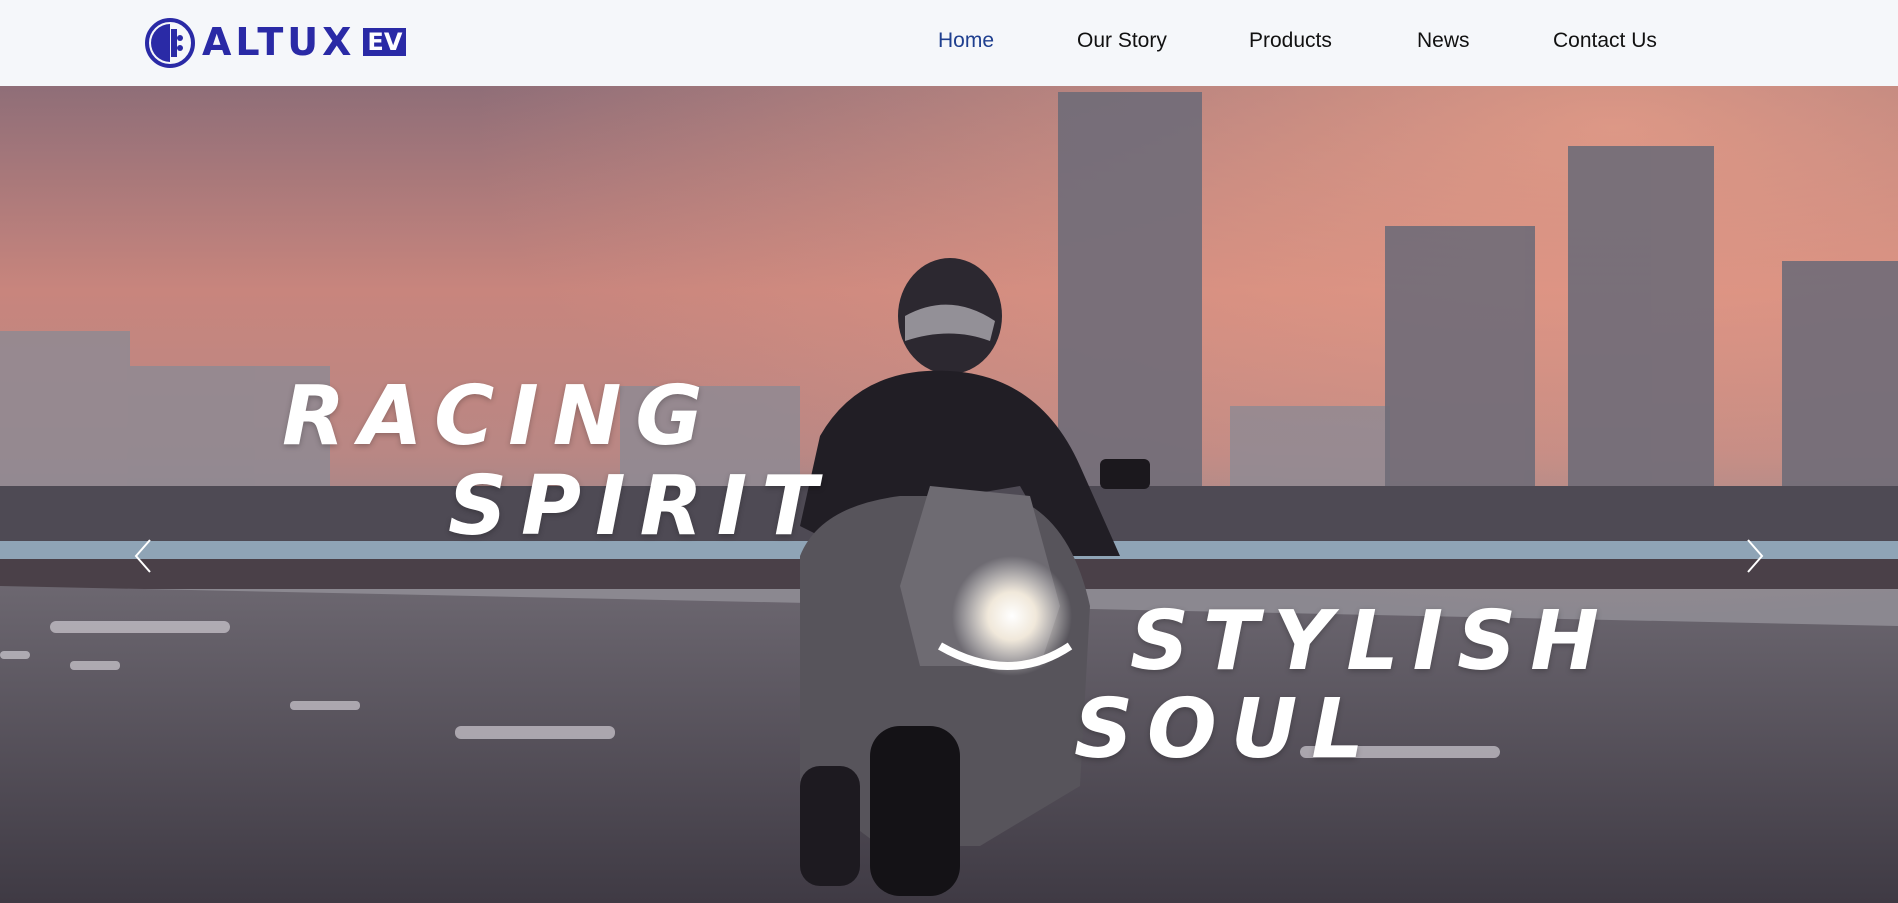  What do you see at coordinates (1443, 41) in the screenshot?
I see `nav-news: News` at bounding box center [1443, 41].